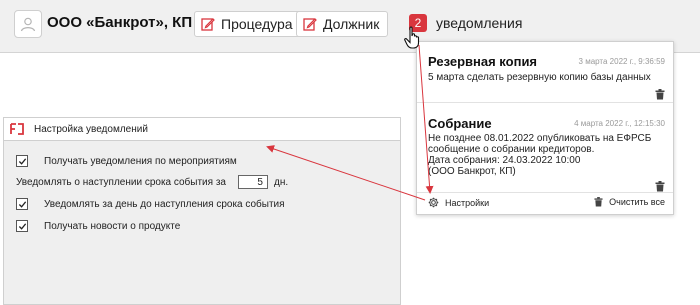 This screenshot has height=305, width=700. I want to click on deadline-days-input: 5, so click(252, 182).